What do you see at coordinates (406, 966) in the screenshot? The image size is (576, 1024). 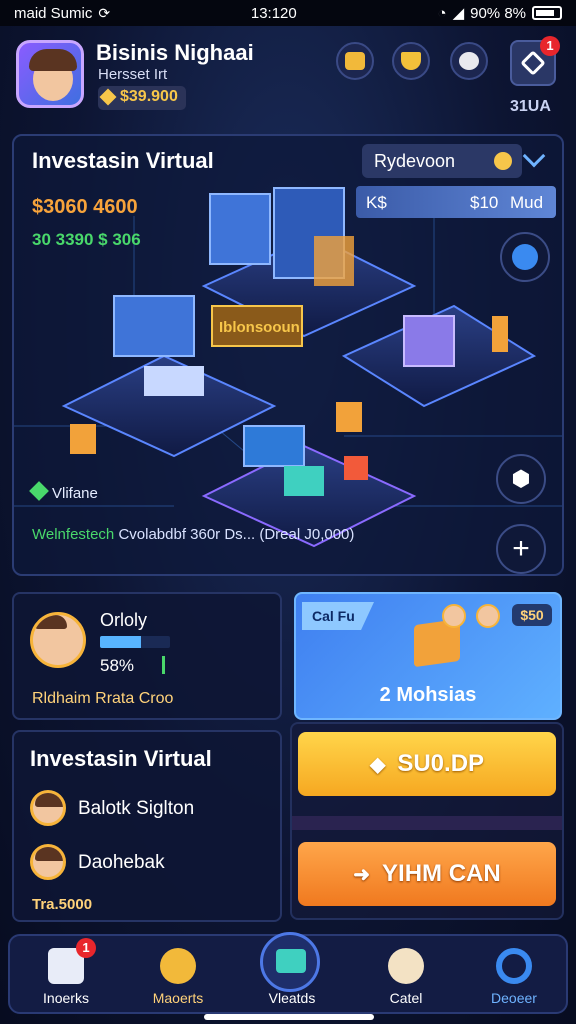 I see `bag-icon` at bounding box center [406, 966].